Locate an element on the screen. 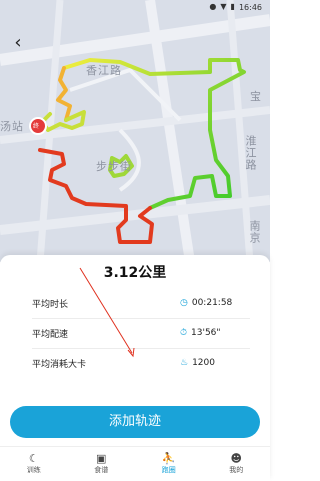 The height and width of the screenshot is (481, 320). tab-run-circle: ⛹ 跑圈 is located at coordinates (169, 464).